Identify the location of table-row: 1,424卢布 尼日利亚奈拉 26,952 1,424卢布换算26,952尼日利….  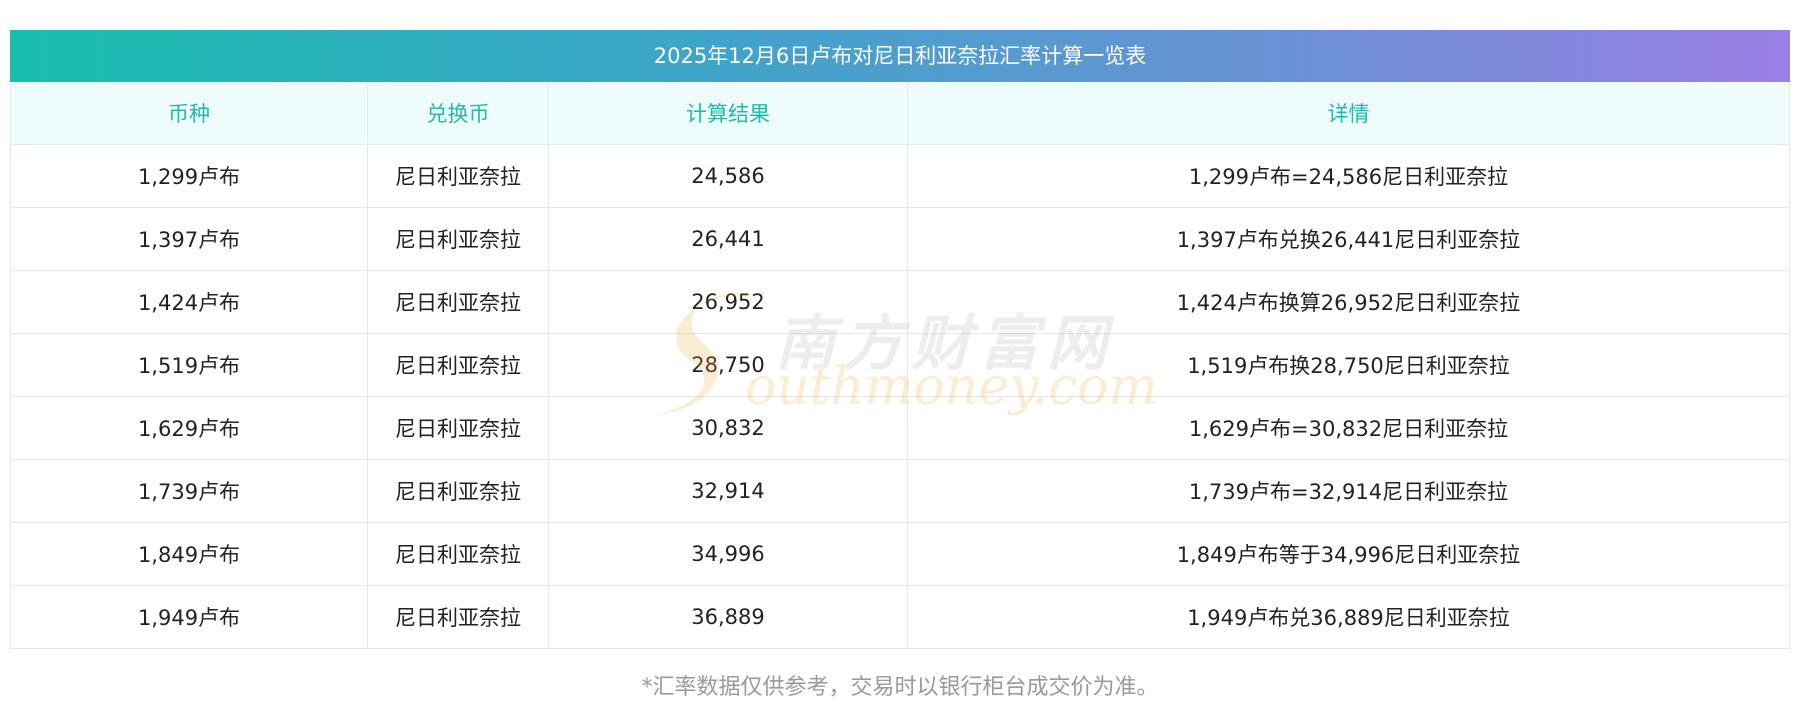
(900, 302).